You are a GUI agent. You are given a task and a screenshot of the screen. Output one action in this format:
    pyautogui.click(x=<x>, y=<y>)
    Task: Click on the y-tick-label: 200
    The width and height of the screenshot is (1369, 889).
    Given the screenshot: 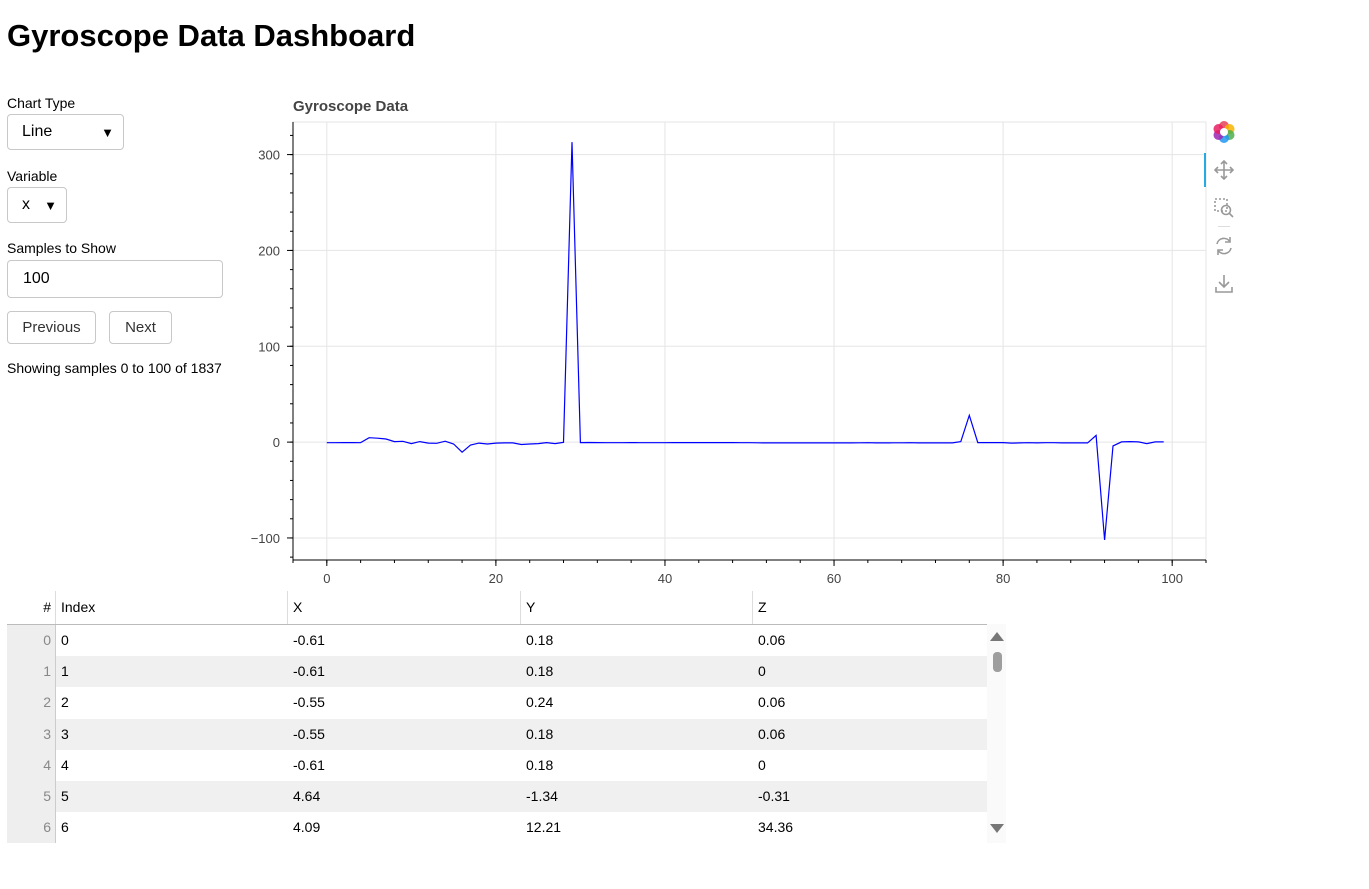 What is the action you would take?
    pyautogui.click(x=269, y=250)
    